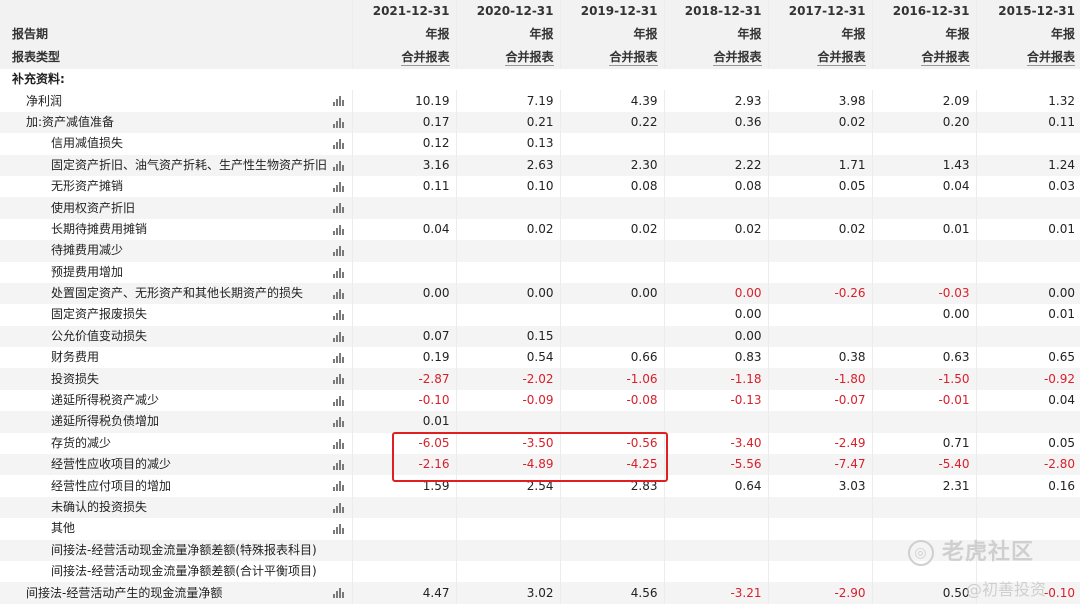 The image size is (1080, 612). I want to click on row-label: 固定资产折旧、油气资产折耗、生产性生物资产折旧, so click(189, 164).